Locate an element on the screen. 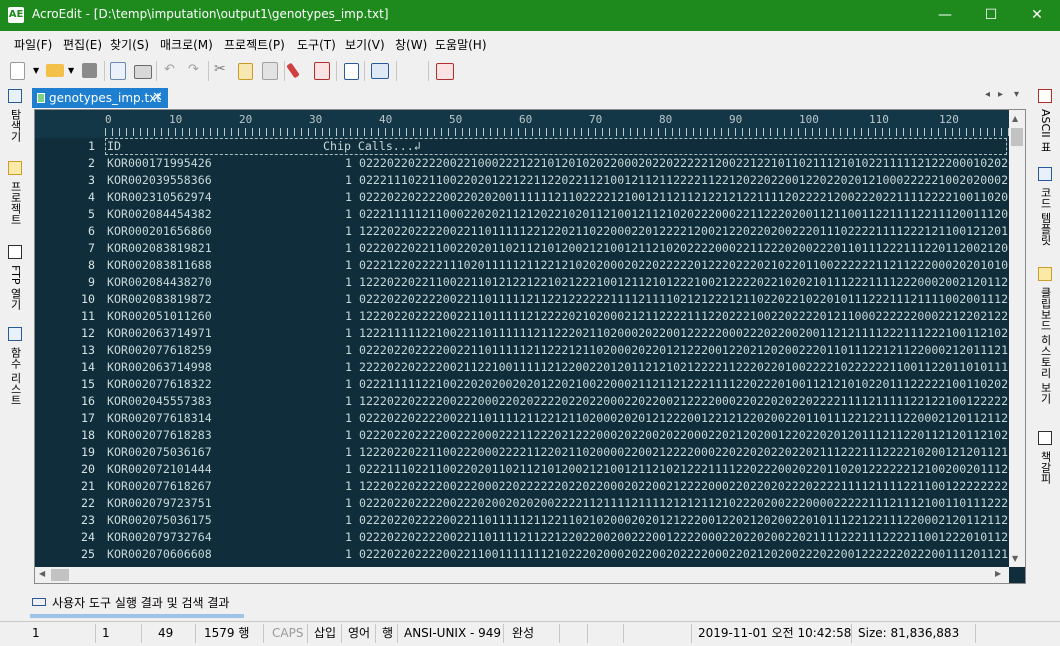 This screenshot has width=1060, height=646. tab-next-icon: ▸ is located at coordinates (1000, 94).